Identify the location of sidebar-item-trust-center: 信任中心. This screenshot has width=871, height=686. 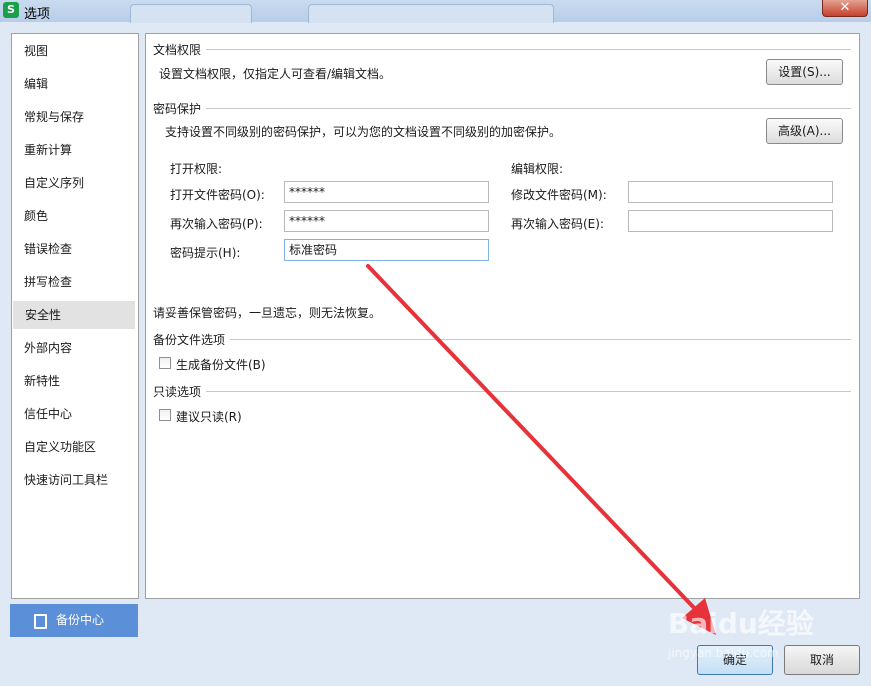
(73, 414).